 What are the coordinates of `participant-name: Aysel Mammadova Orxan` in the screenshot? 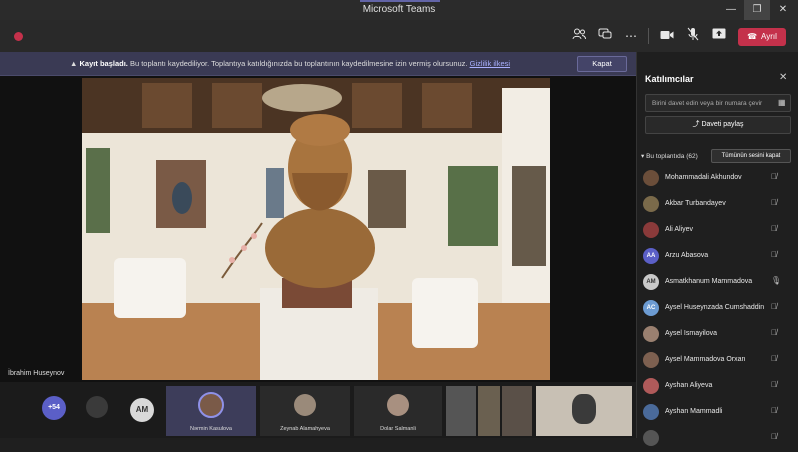 It's located at (705, 359).